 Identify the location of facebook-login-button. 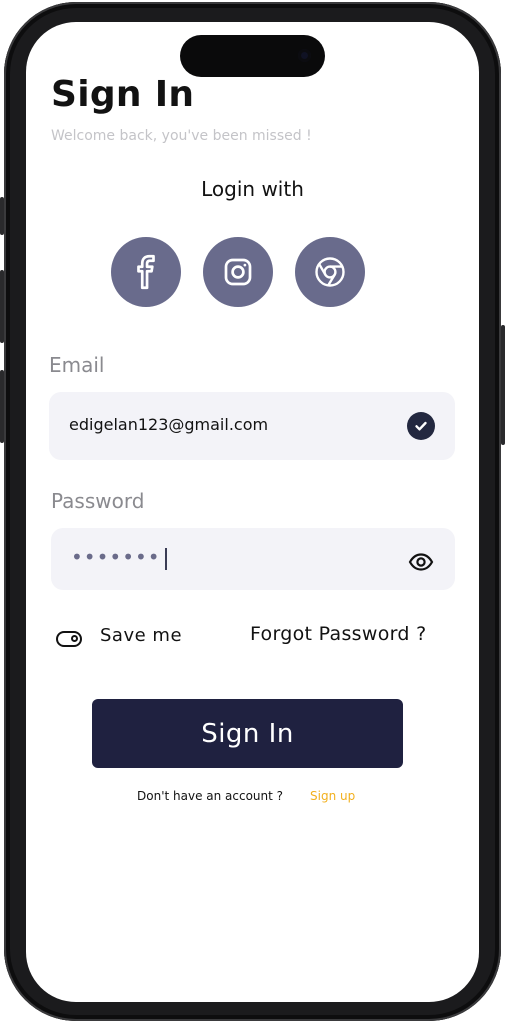
(146, 272).